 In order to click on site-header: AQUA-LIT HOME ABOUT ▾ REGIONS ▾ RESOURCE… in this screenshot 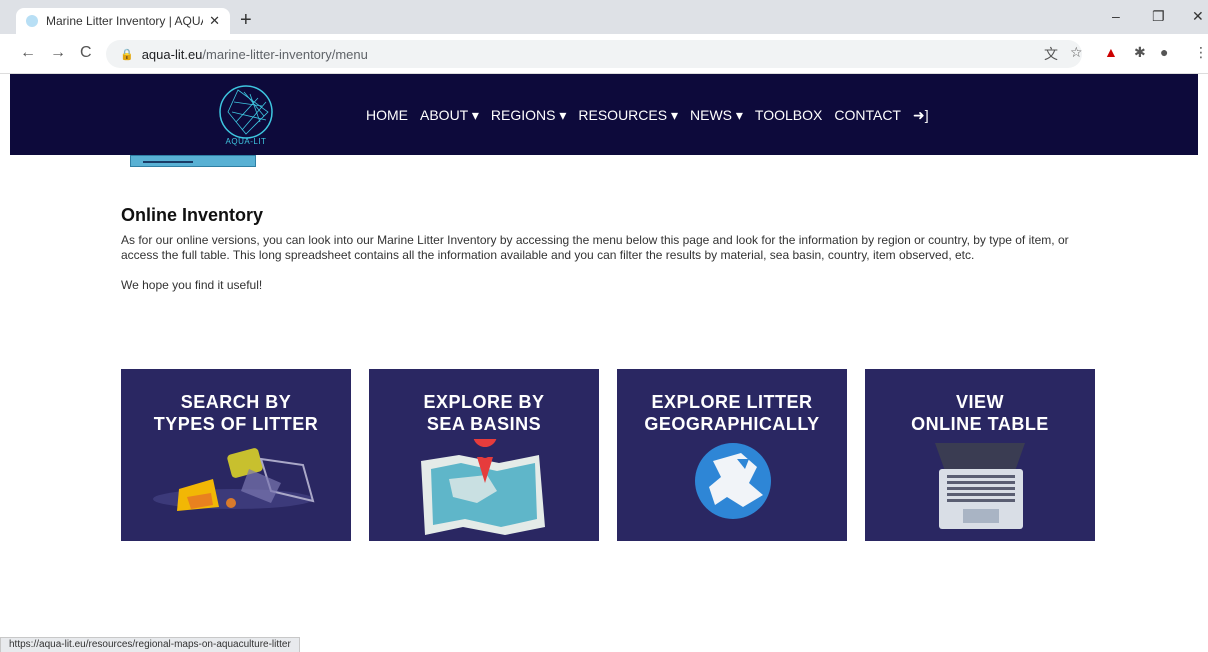, I will do `click(604, 114)`.